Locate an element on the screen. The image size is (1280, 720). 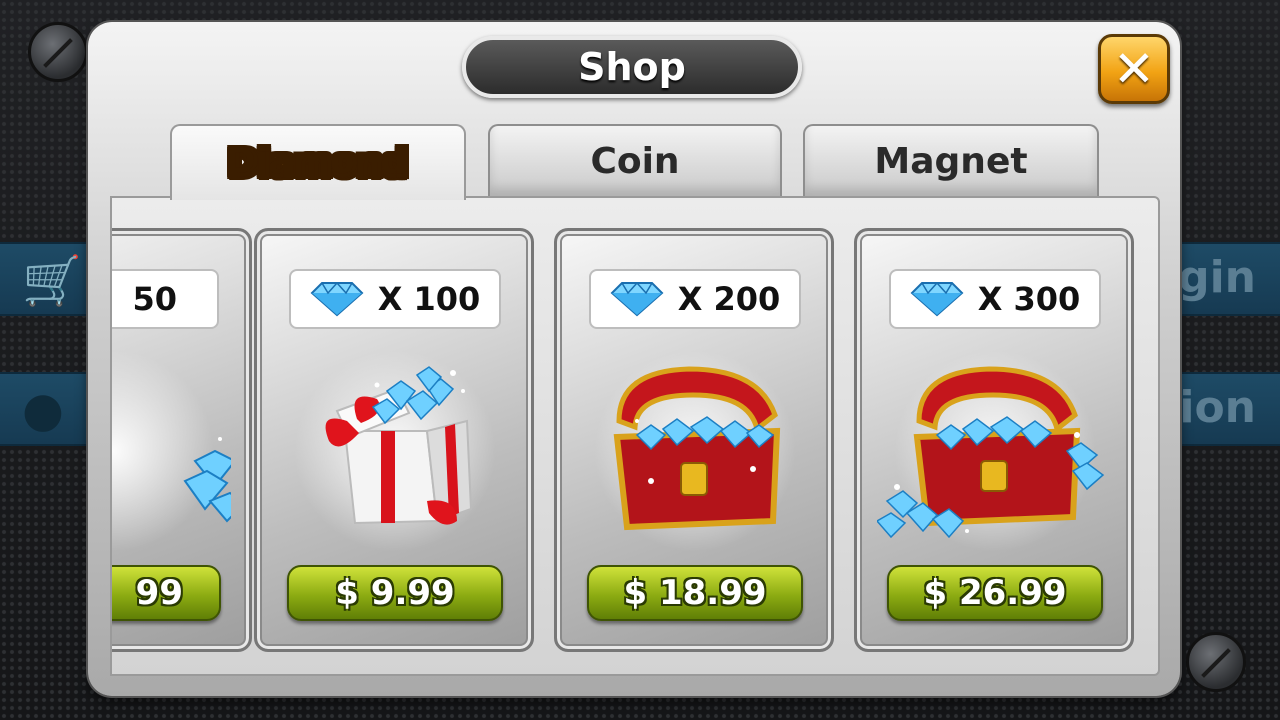
product-card-300: X 300 $ 26.99 is located at coordinates (994, 440).